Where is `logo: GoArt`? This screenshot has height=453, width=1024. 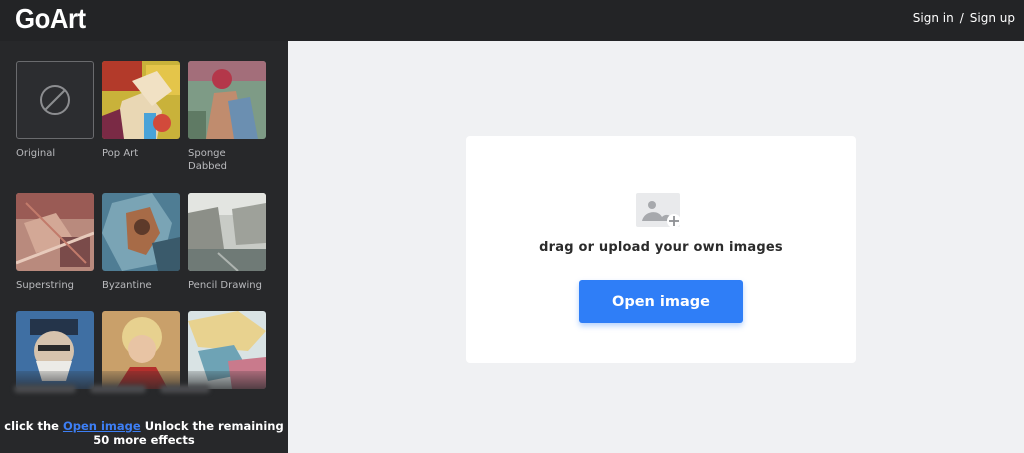
logo: GoArt is located at coordinates (50, 19).